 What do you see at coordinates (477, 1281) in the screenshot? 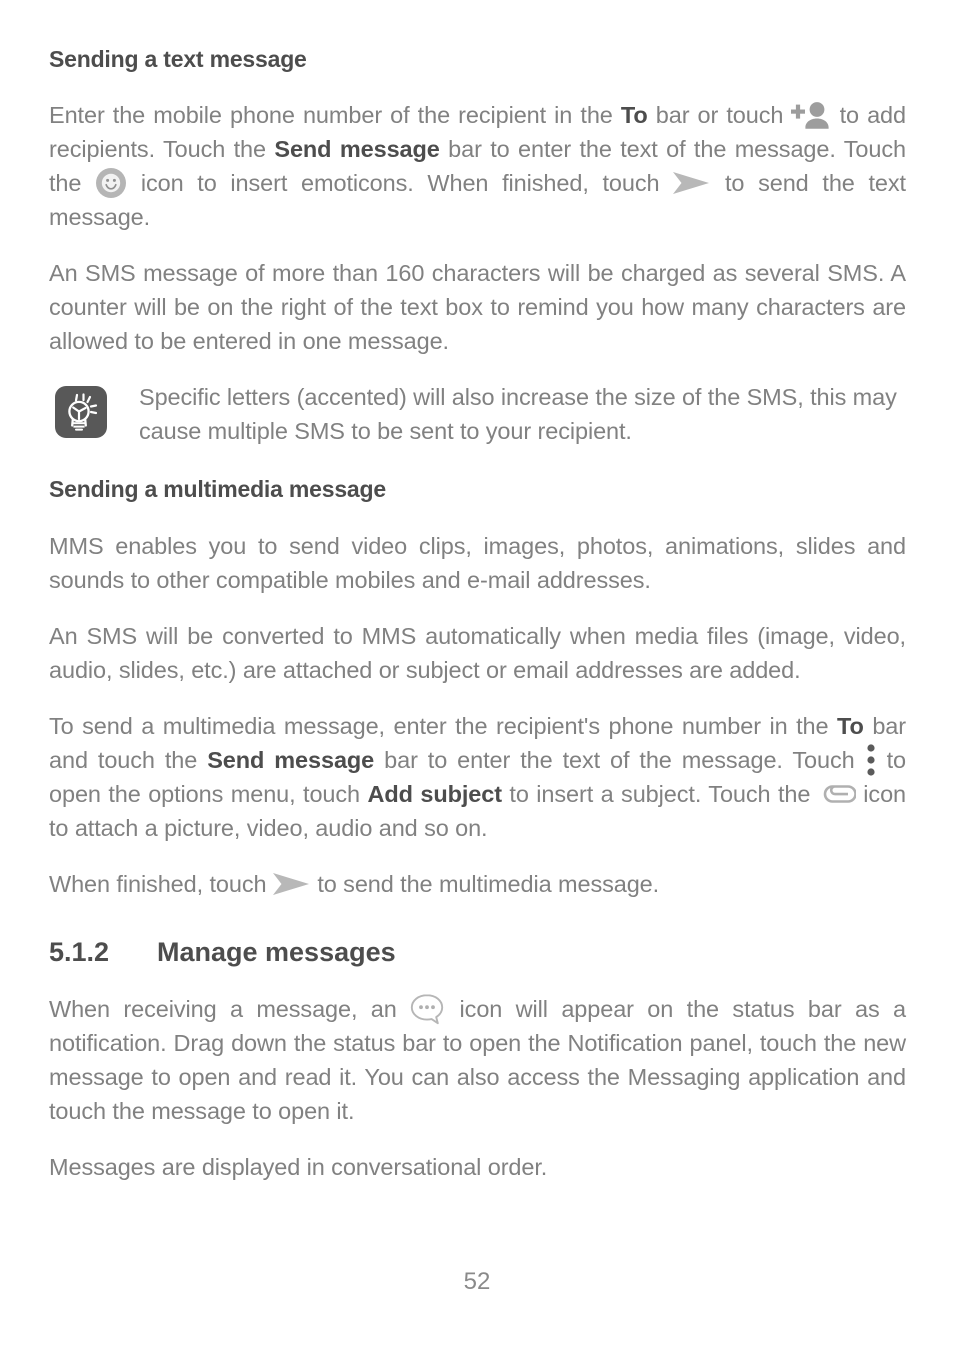
I see `page-number: 52` at bounding box center [477, 1281].